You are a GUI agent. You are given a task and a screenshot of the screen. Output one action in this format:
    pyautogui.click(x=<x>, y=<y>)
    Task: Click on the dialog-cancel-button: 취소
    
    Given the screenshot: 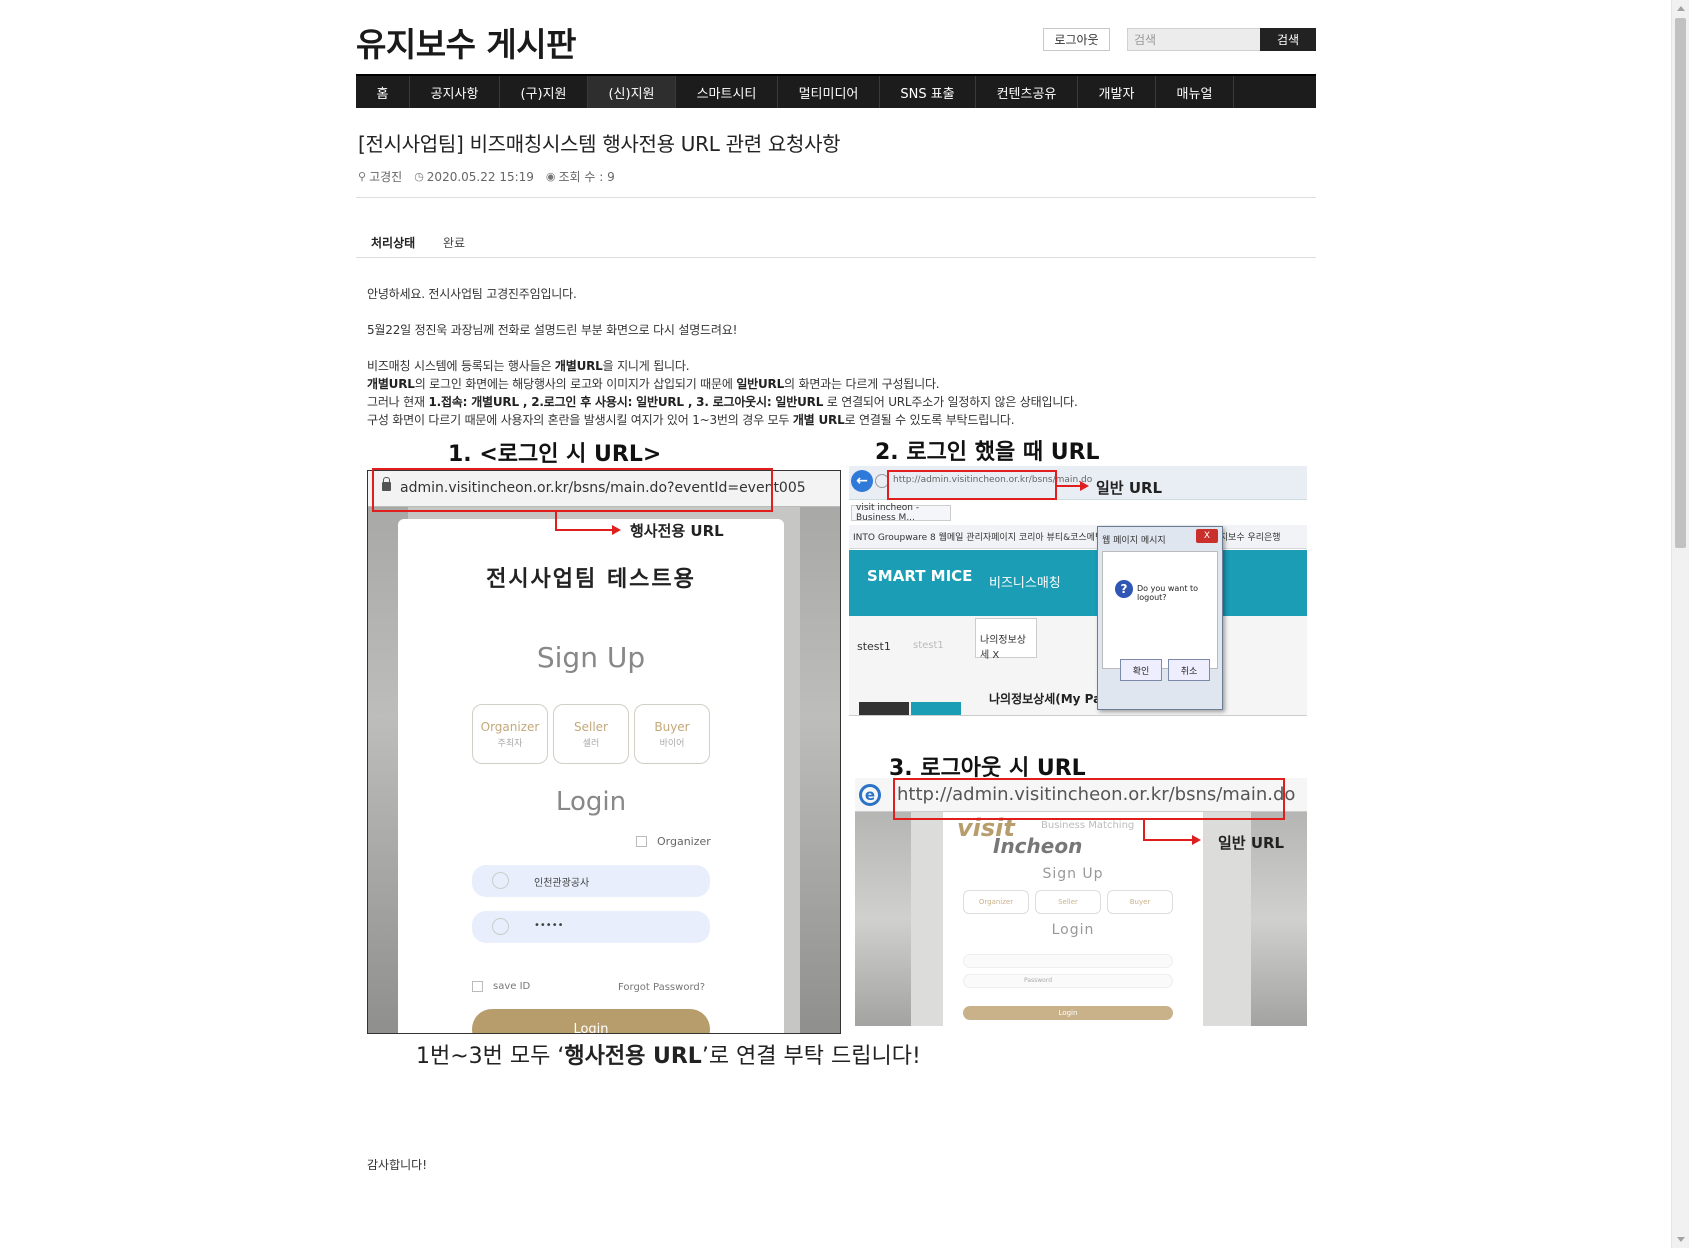 What is the action you would take?
    pyautogui.click(x=1189, y=670)
    